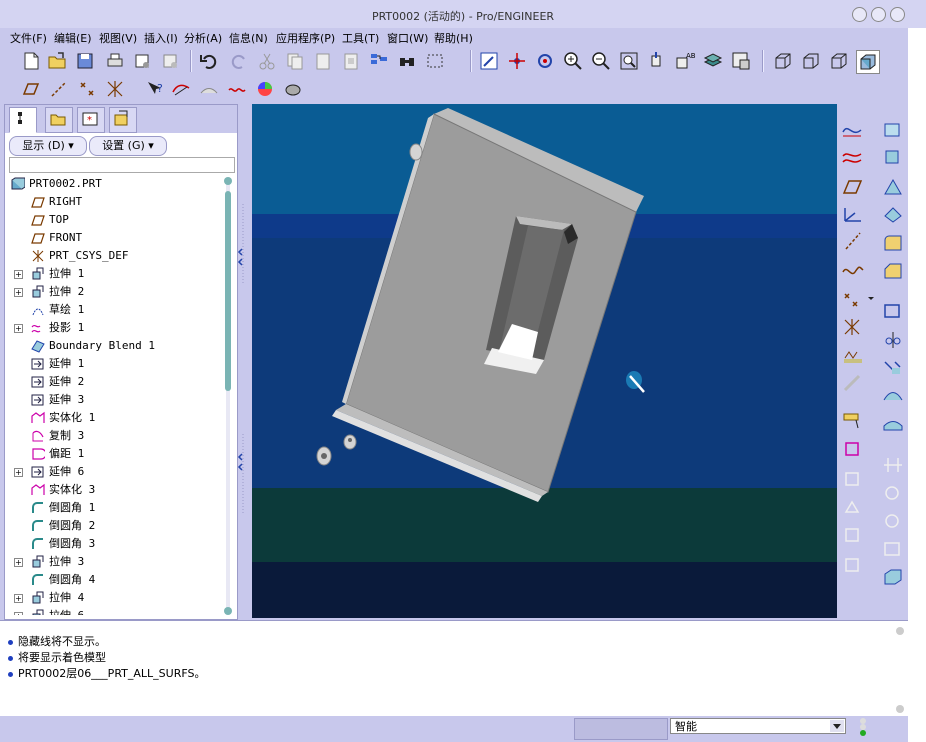 This screenshot has width=926, height=742. I want to click on datum-point-tool-icon, so click(858, 299).